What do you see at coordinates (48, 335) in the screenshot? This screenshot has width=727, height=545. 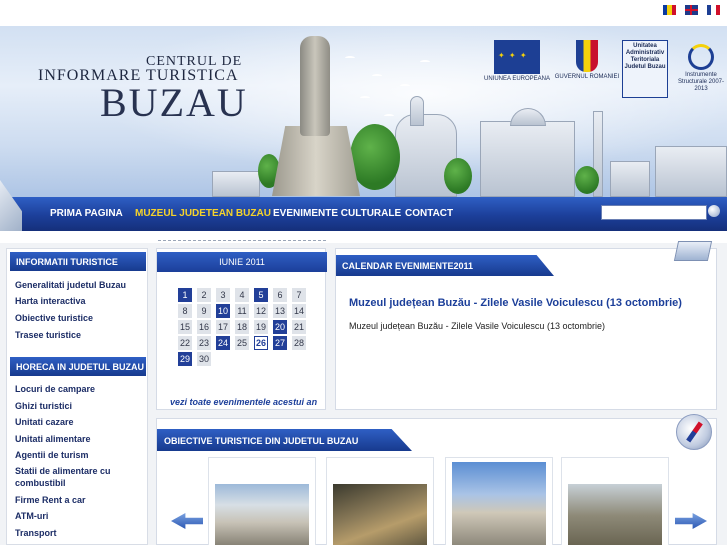 I see `sidebar-item-trasee: Trasee turistice` at bounding box center [48, 335].